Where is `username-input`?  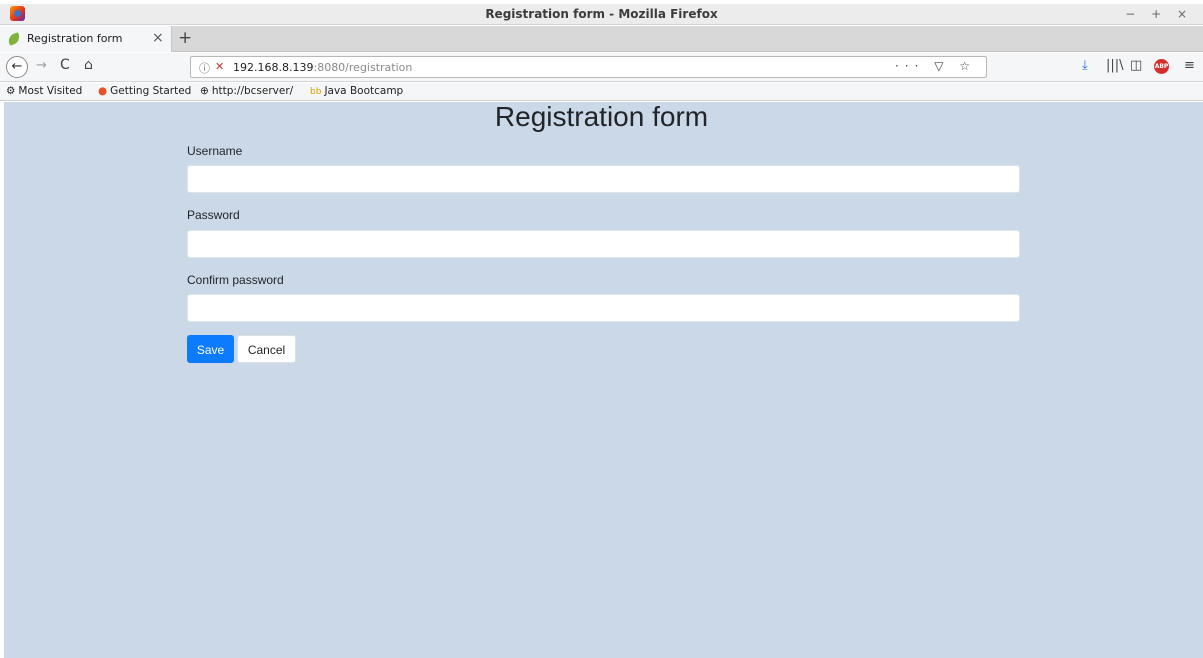 username-input is located at coordinates (603, 179).